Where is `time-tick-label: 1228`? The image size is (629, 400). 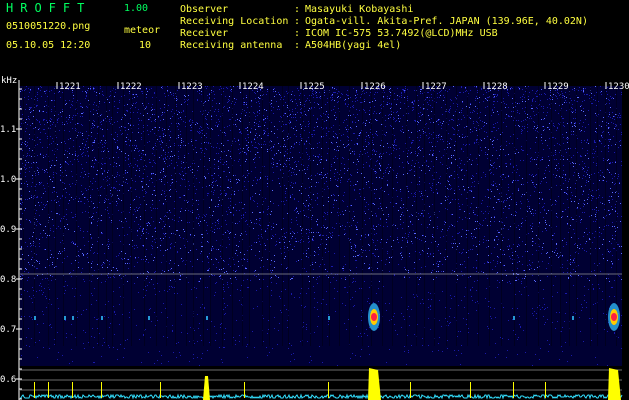 time-tick-label: 1228 is located at coordinates (497, 87).